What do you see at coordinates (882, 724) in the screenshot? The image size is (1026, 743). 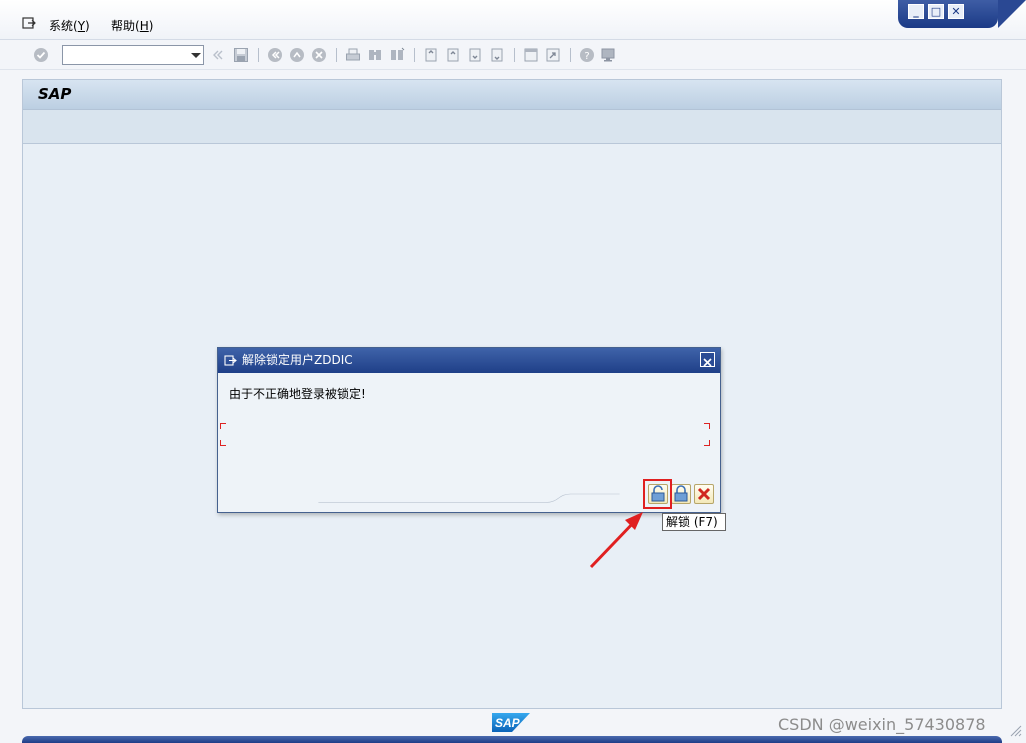 I see `watermark-text: CSDN @weixin_57430878` at bounding box center [882, 724].